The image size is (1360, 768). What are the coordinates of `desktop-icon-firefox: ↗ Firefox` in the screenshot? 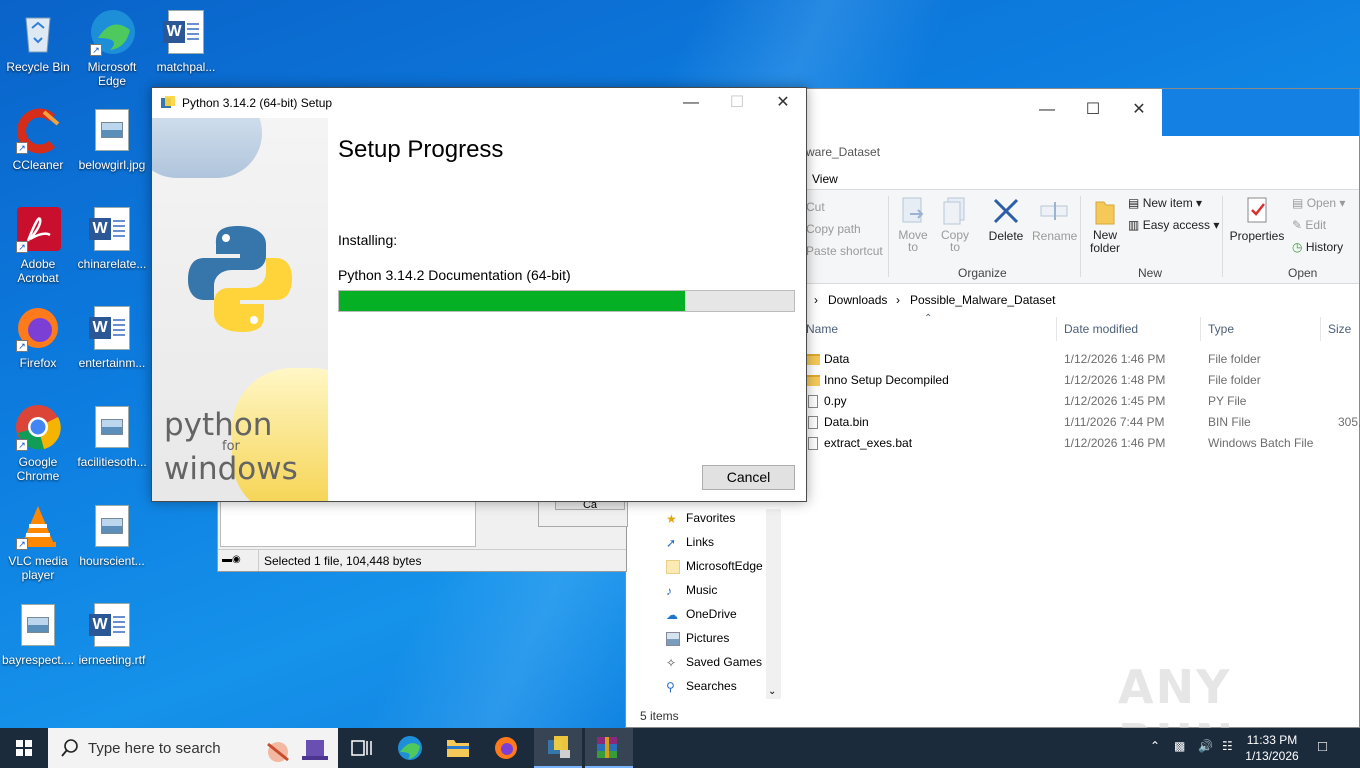 It's located at (38, 337).